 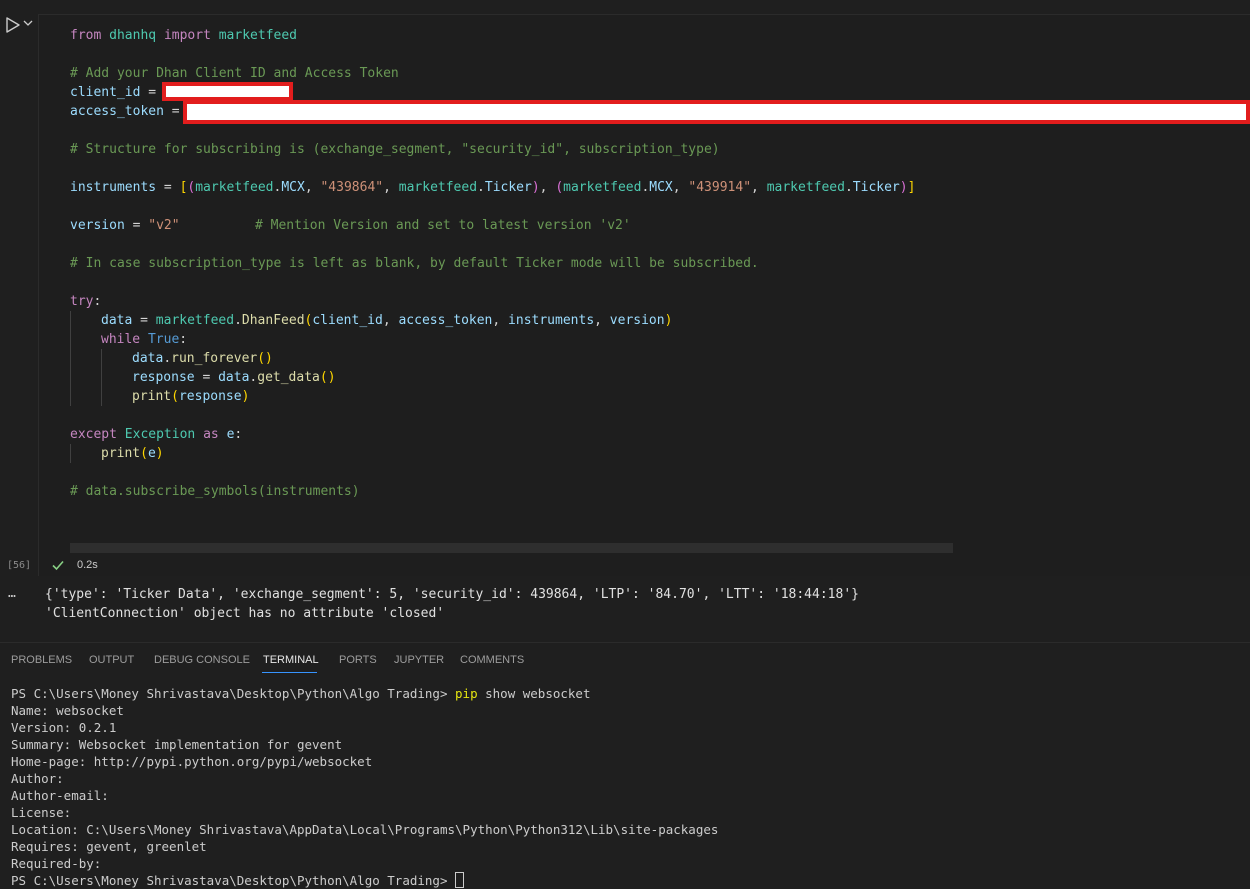 What do you see at coordinates (67, 710) in the screenshot?
I see `terminal-output-line: Name: websocket` at bounding box center [67, 710].